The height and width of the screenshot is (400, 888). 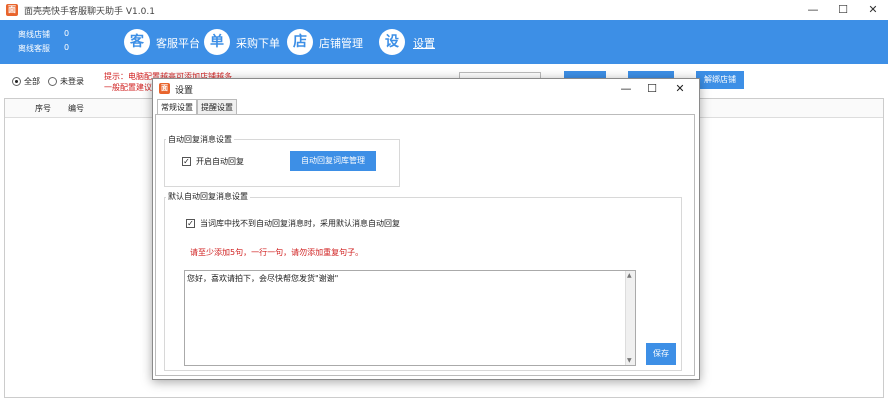 What do you see at coordinates (444, 42) in the screenshot?
I see `app-header: 离线店铺 0 离线客服 0 客 客服平台 单 采购下单 店 店铺管理 设 设置` at bounding box center [444, 42].